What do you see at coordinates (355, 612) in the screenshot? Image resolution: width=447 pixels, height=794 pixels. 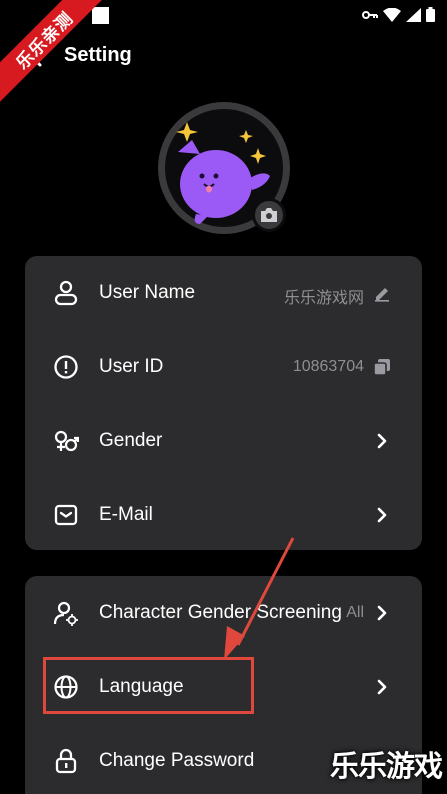 I see `character-gender-screening-value: All` at bounding box center [355, 612].